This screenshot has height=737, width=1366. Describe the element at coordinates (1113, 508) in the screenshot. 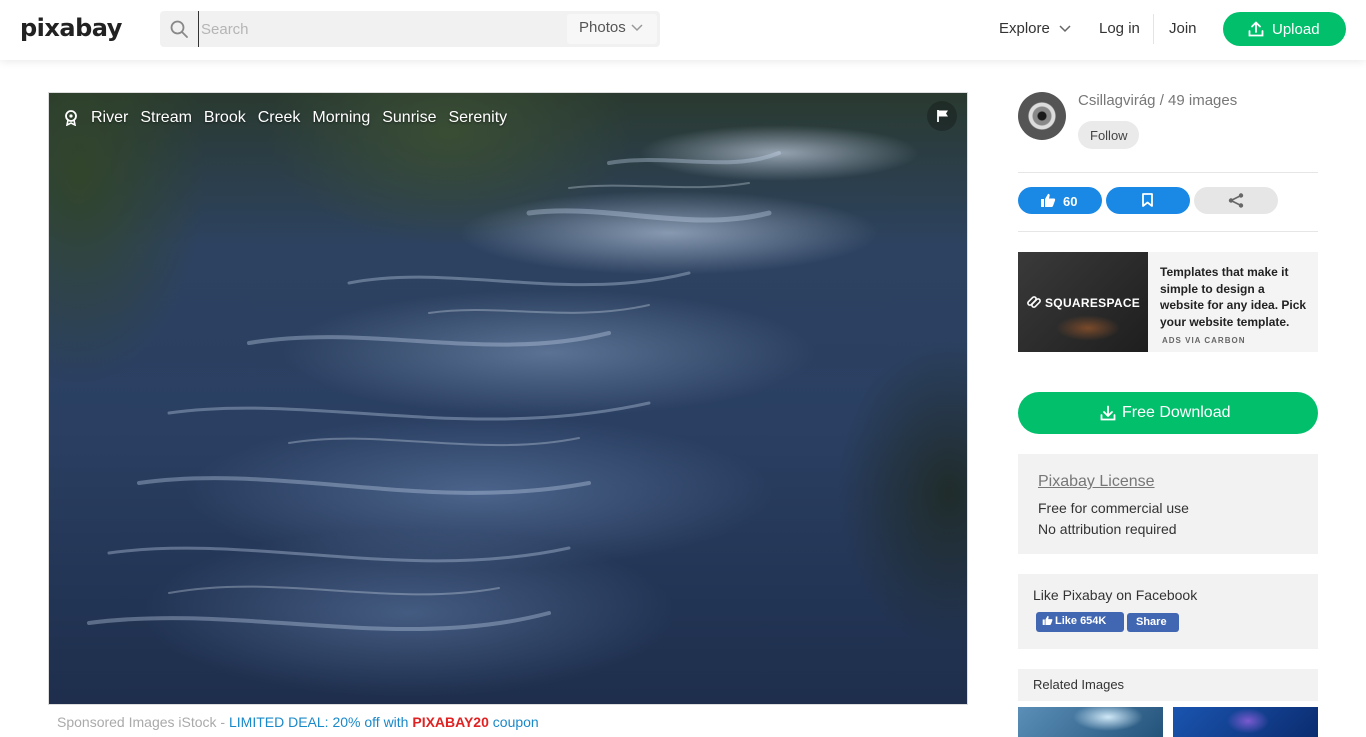

I see `license-line-commercial: Free for commercial use` at that location.